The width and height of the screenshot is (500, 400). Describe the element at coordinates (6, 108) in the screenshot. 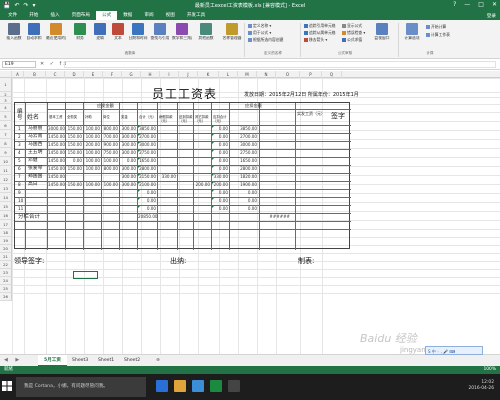

I see `row-header-4: 4` at that location.